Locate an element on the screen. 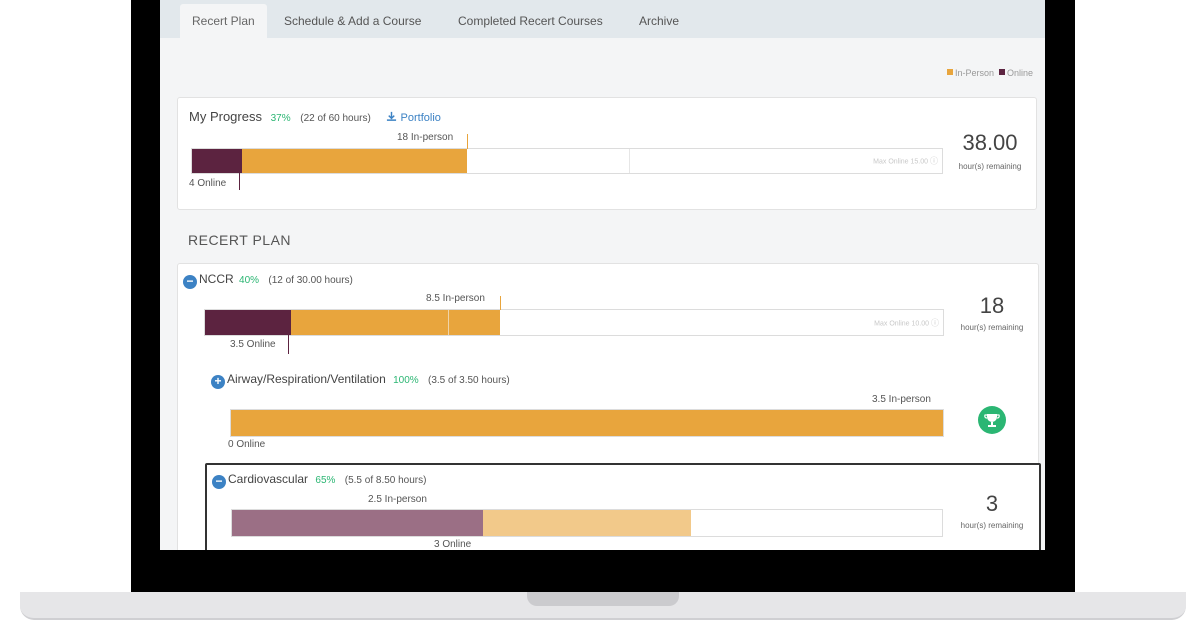 This screenshot has height=630, width=1200. progress-pct: 37% is located at coordinates (280, 118).